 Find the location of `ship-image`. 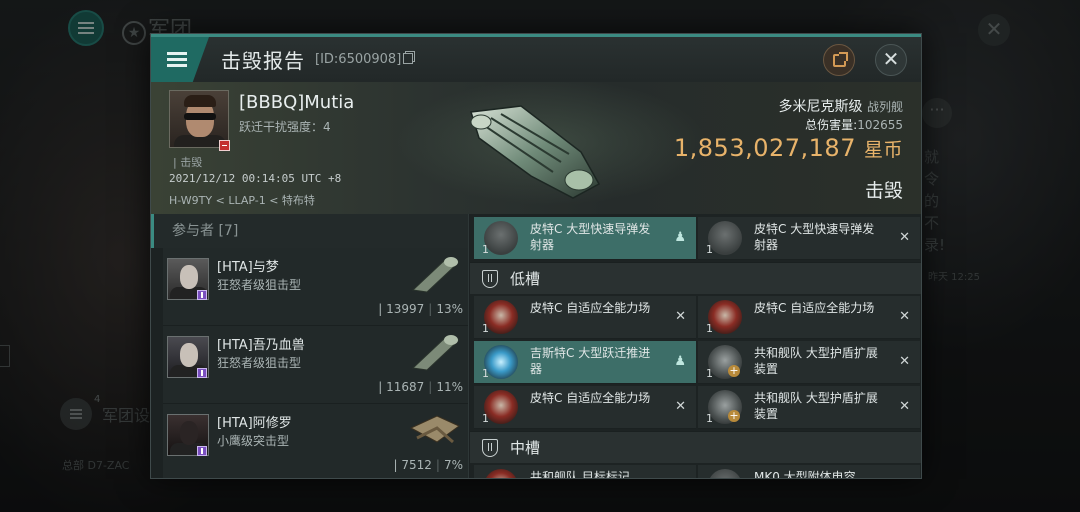

ship-image is located at coordinates (535, 152).